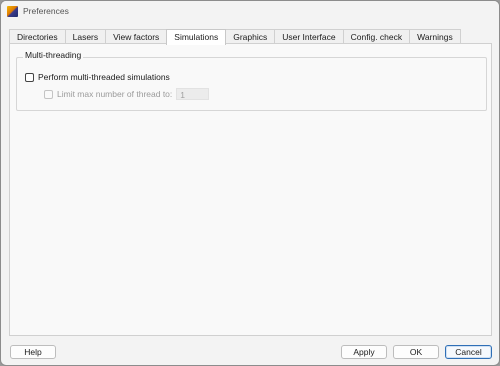  I want to click on perform-multithreaded-label: Perform multi-threaded simulations, so click(104, 77).